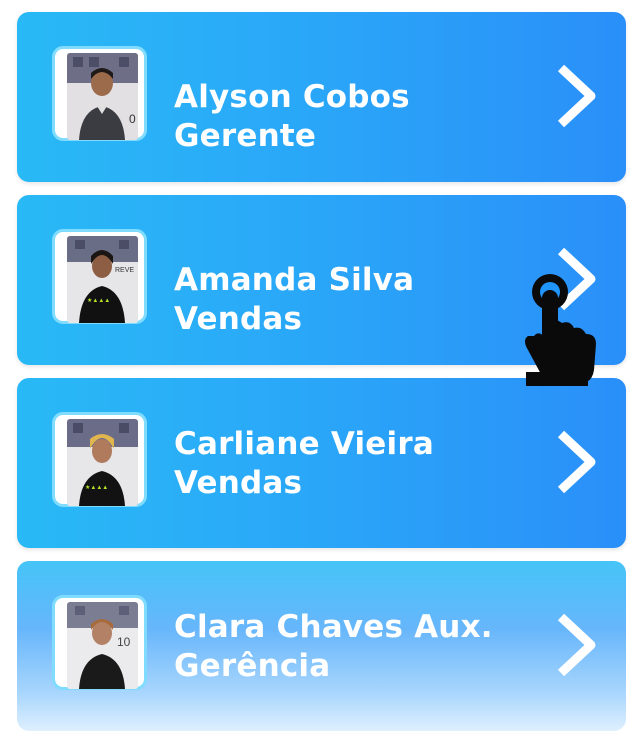  What do you see at coordinates (124, 642) in the screenshot?
I see `svg-text: 10` at bounding box center [124, 642].